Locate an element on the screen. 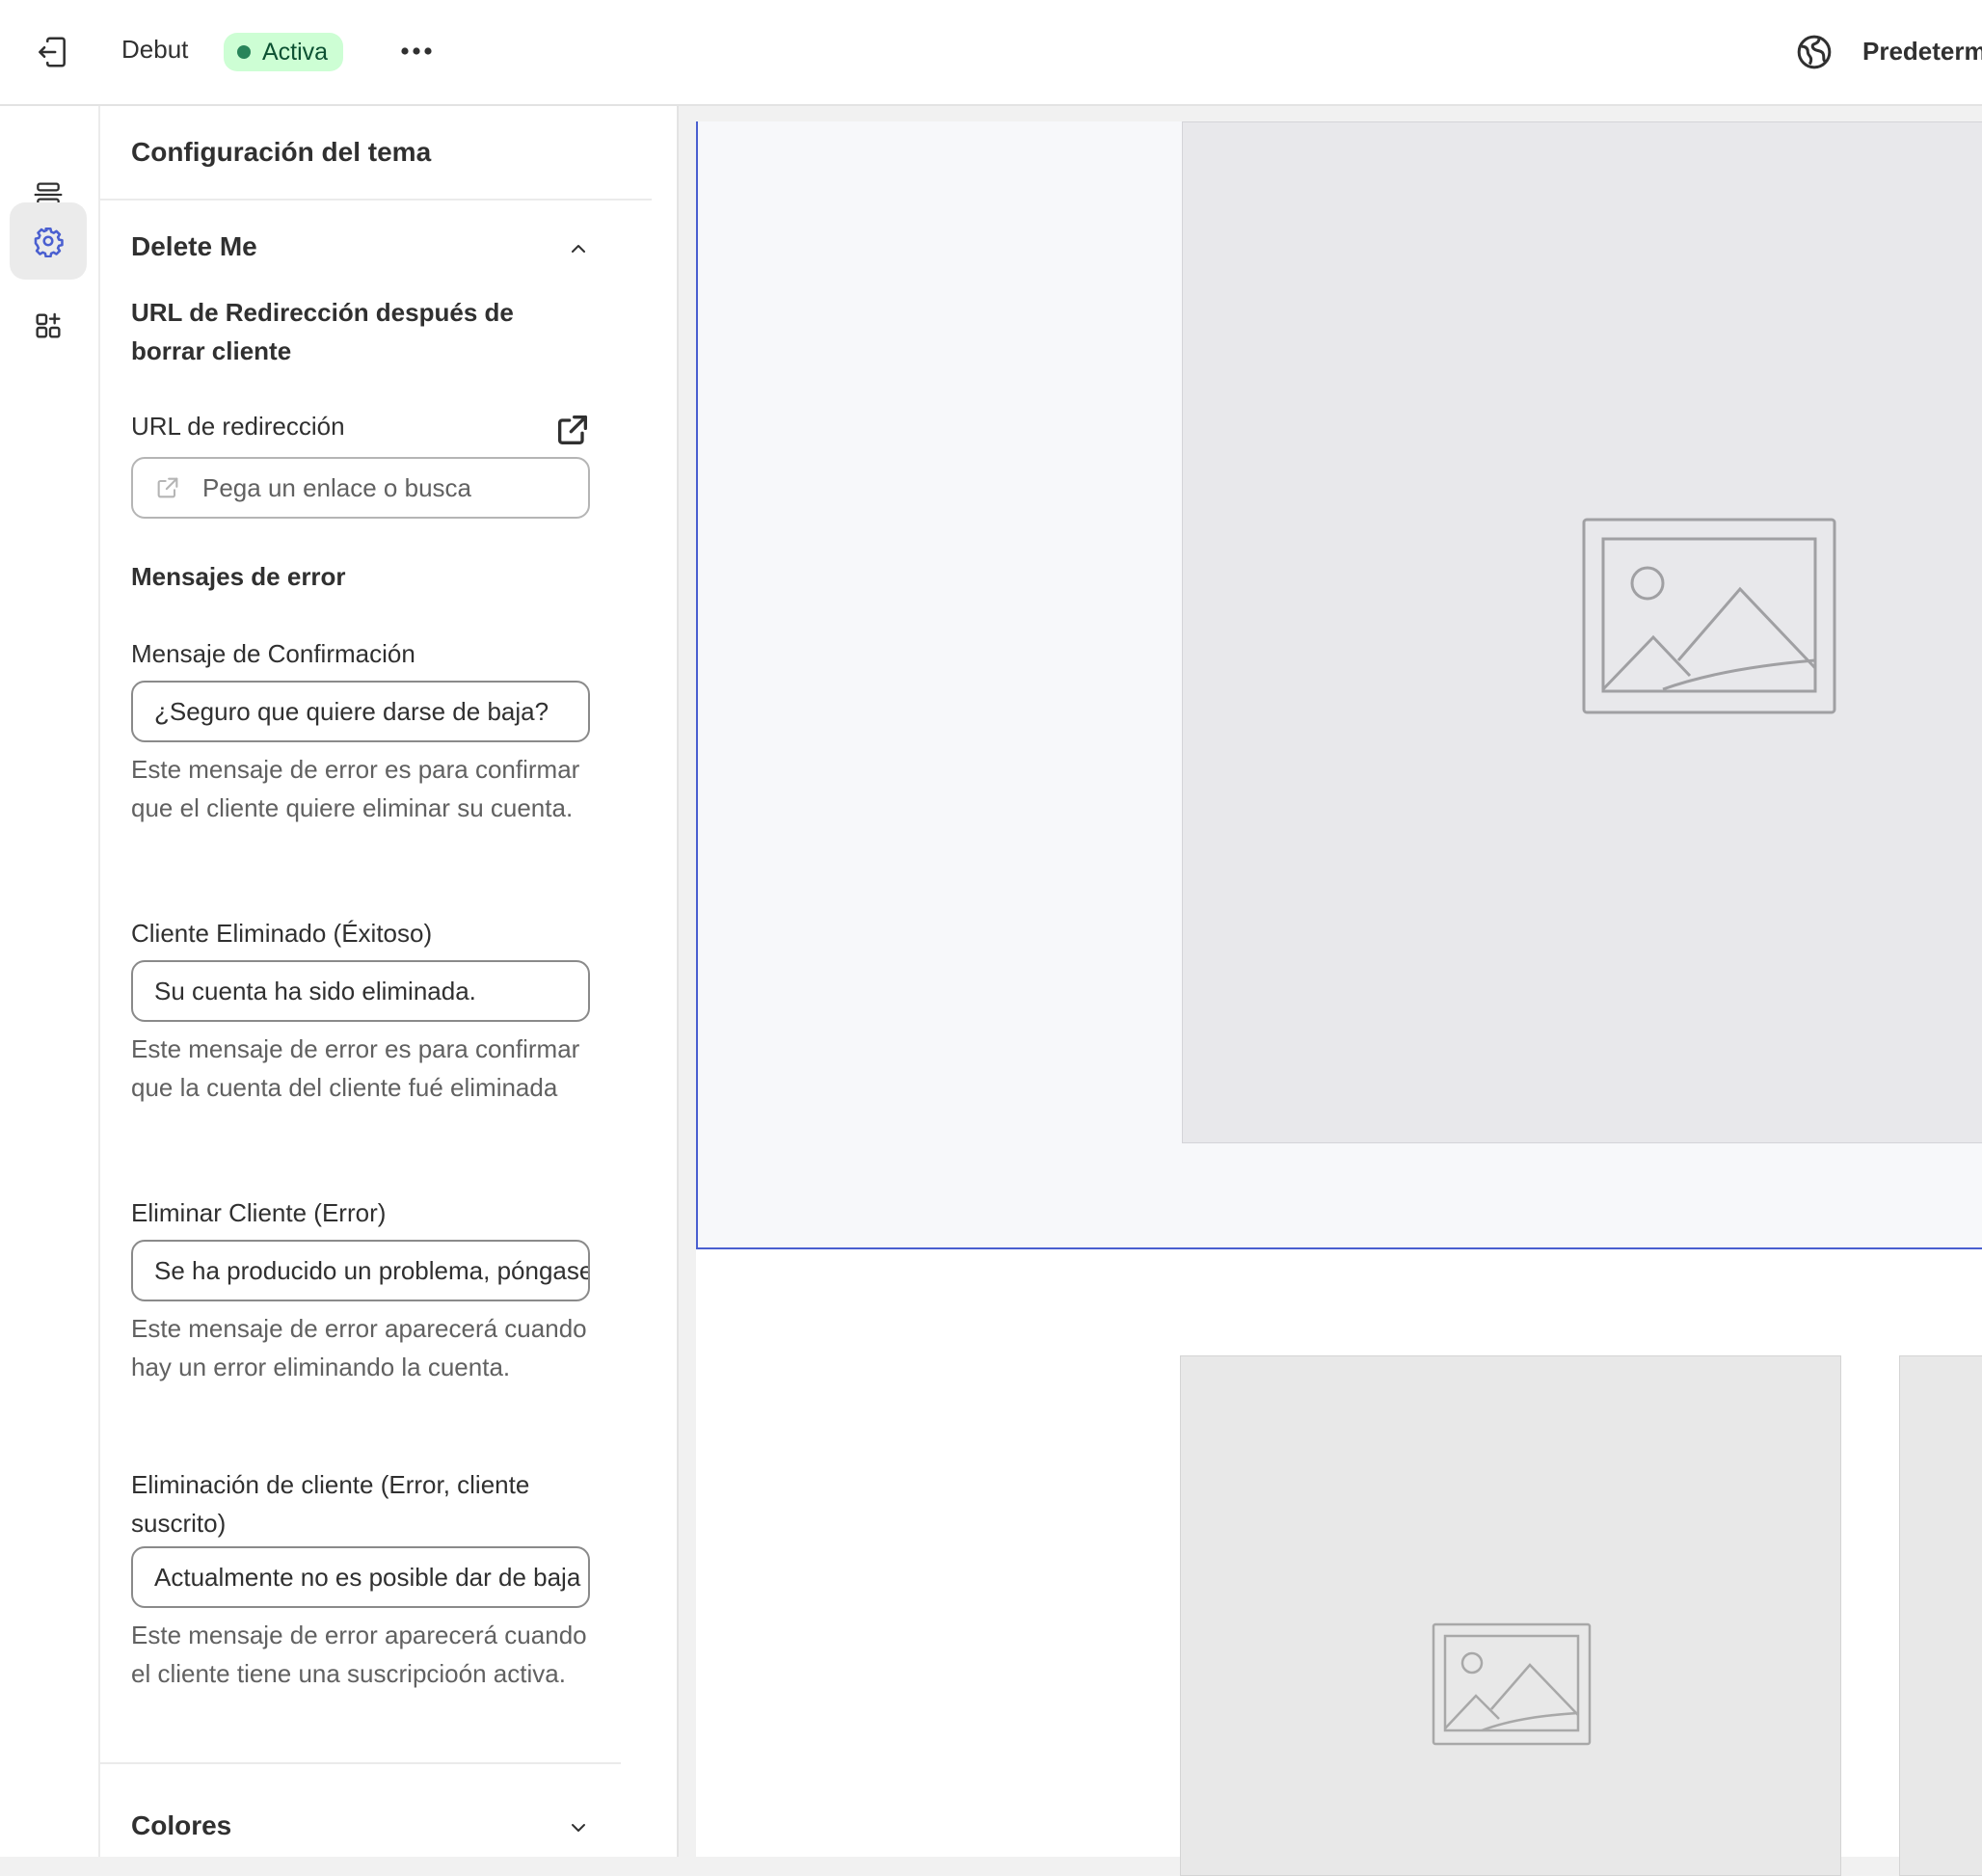  errors-heading: Mensajes de error is located at coordinates (238, 576).